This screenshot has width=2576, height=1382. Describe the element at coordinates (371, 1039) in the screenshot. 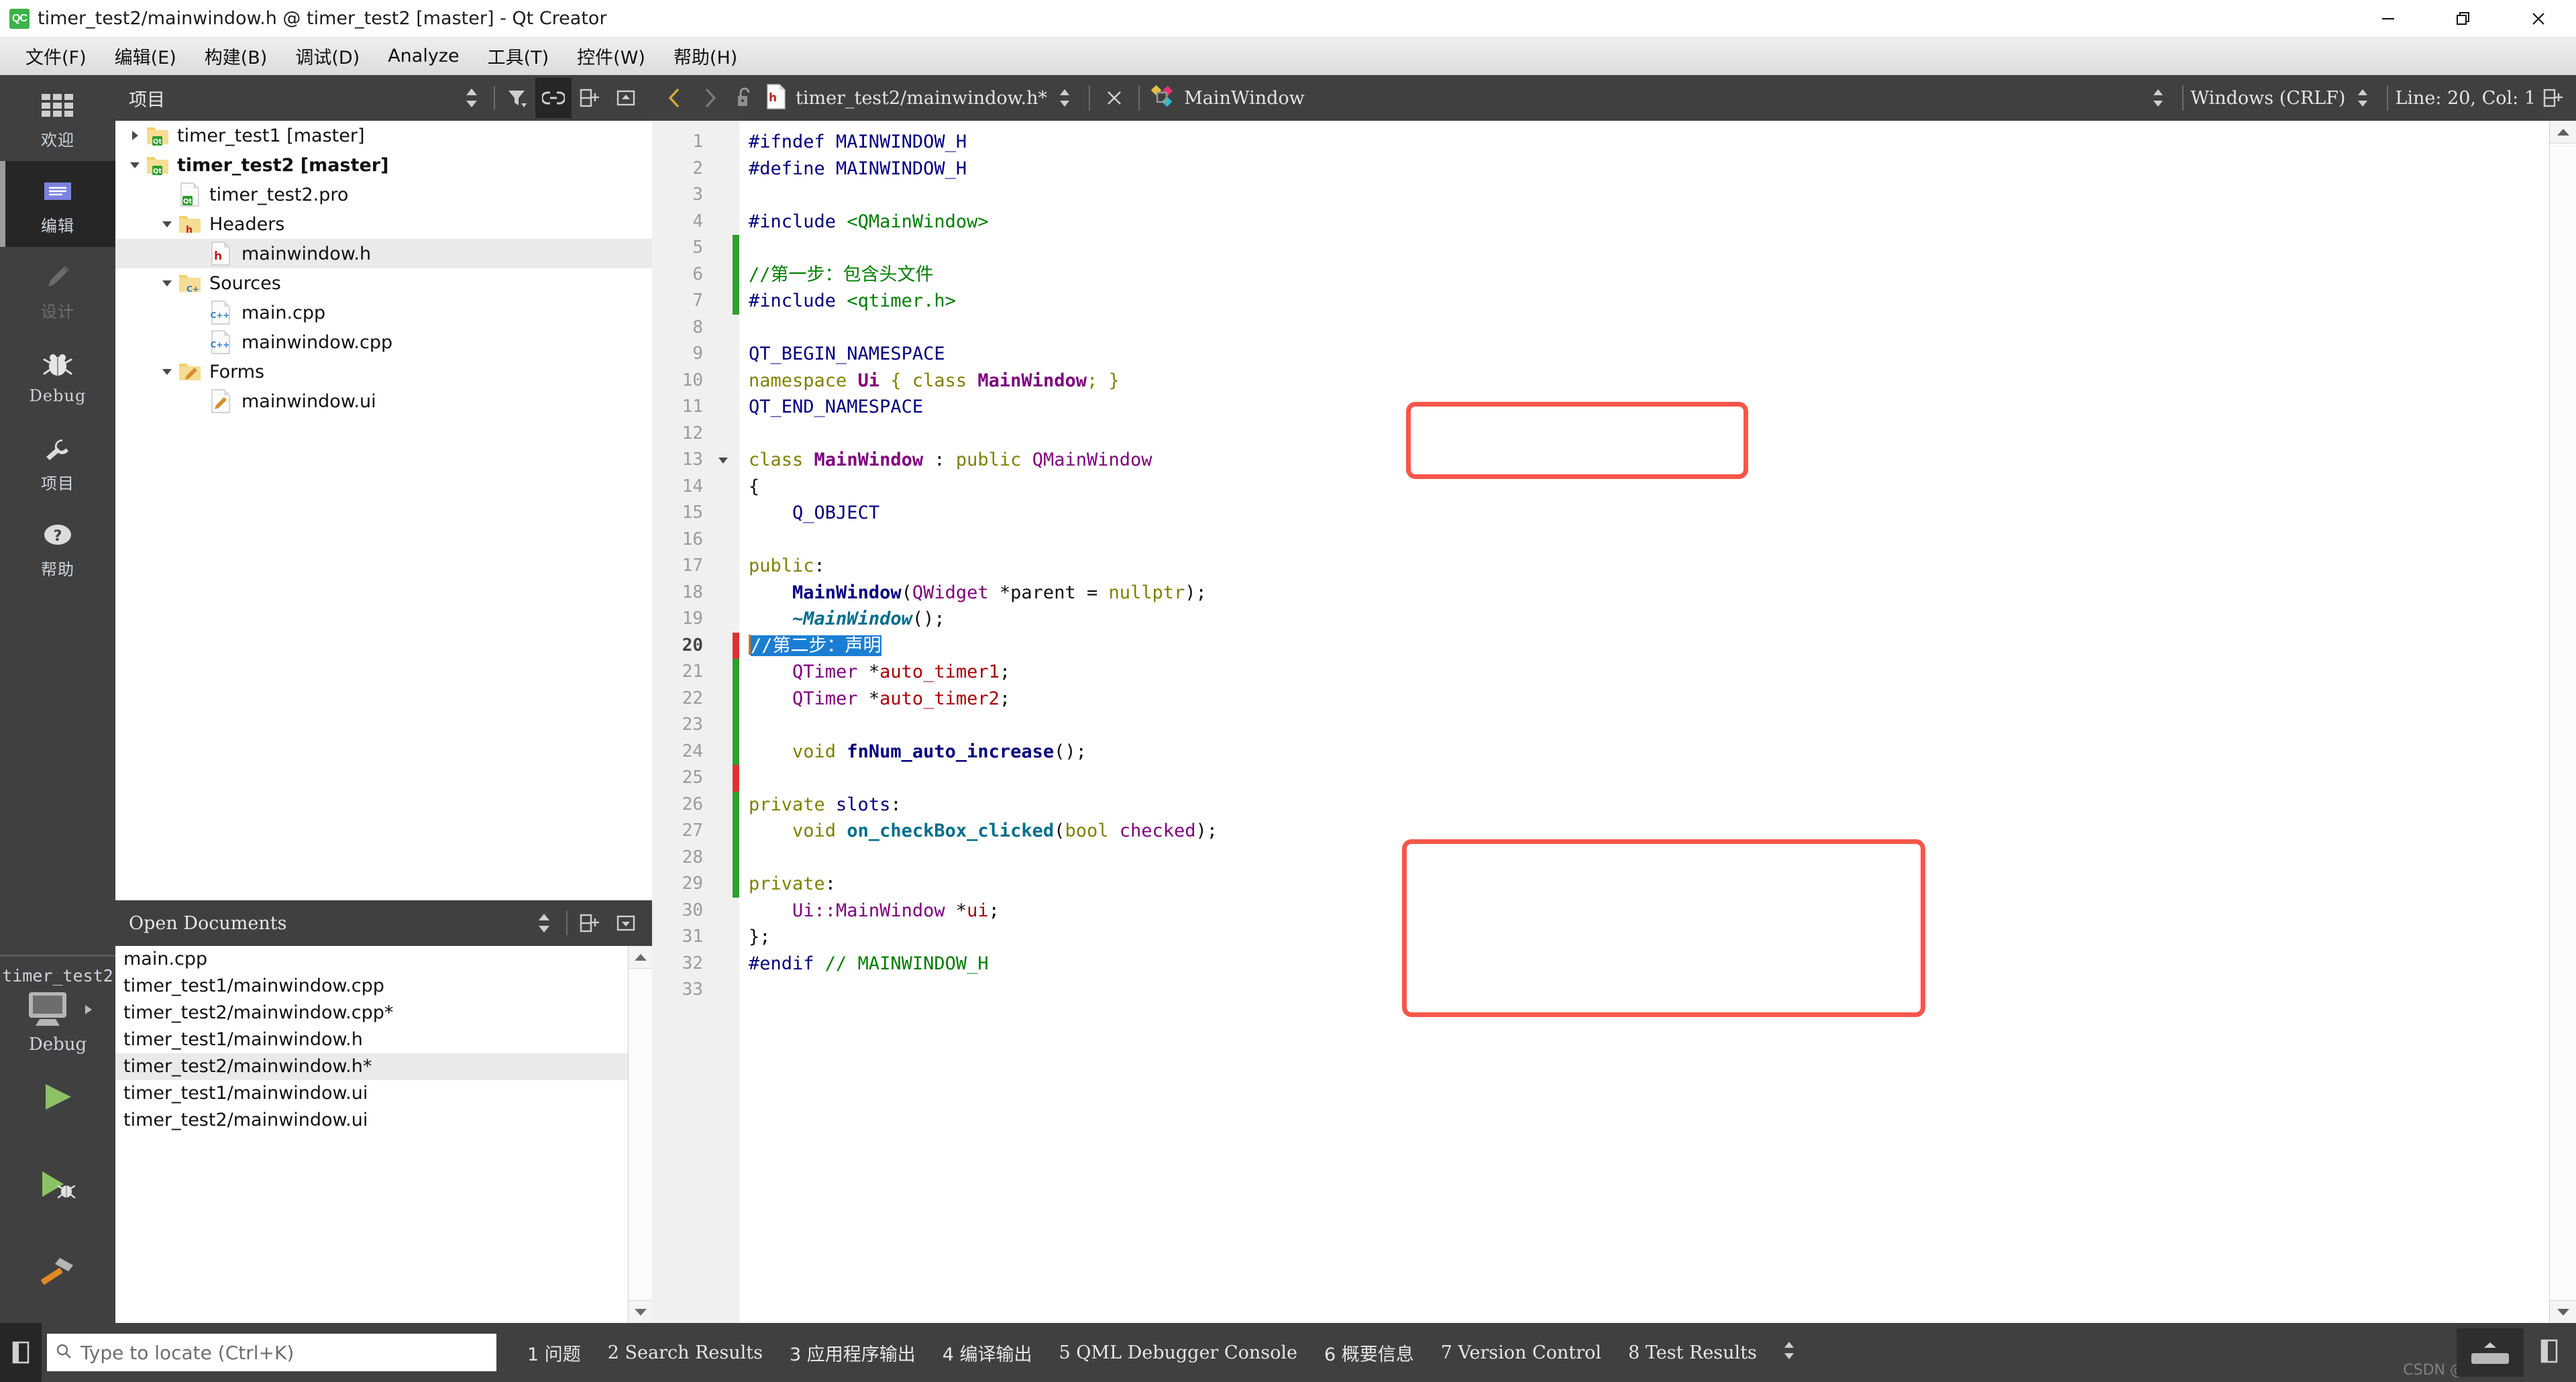

I see `open-document-item: timer_test1/mainwindow.h` at that location.